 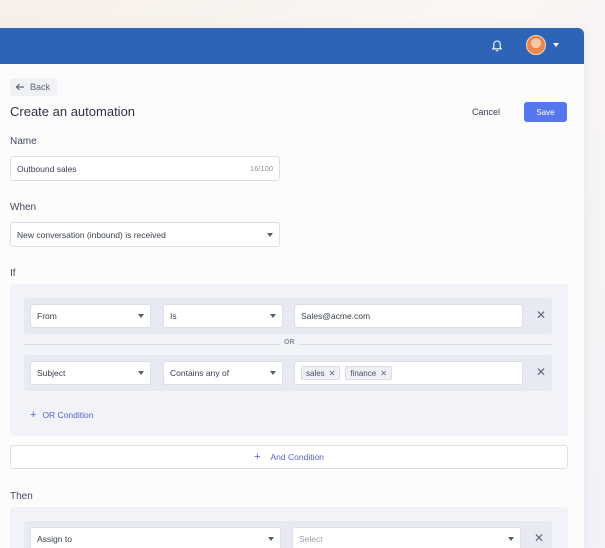 I want to click on condition-operator-select: Is, so click(x=223, y=316).